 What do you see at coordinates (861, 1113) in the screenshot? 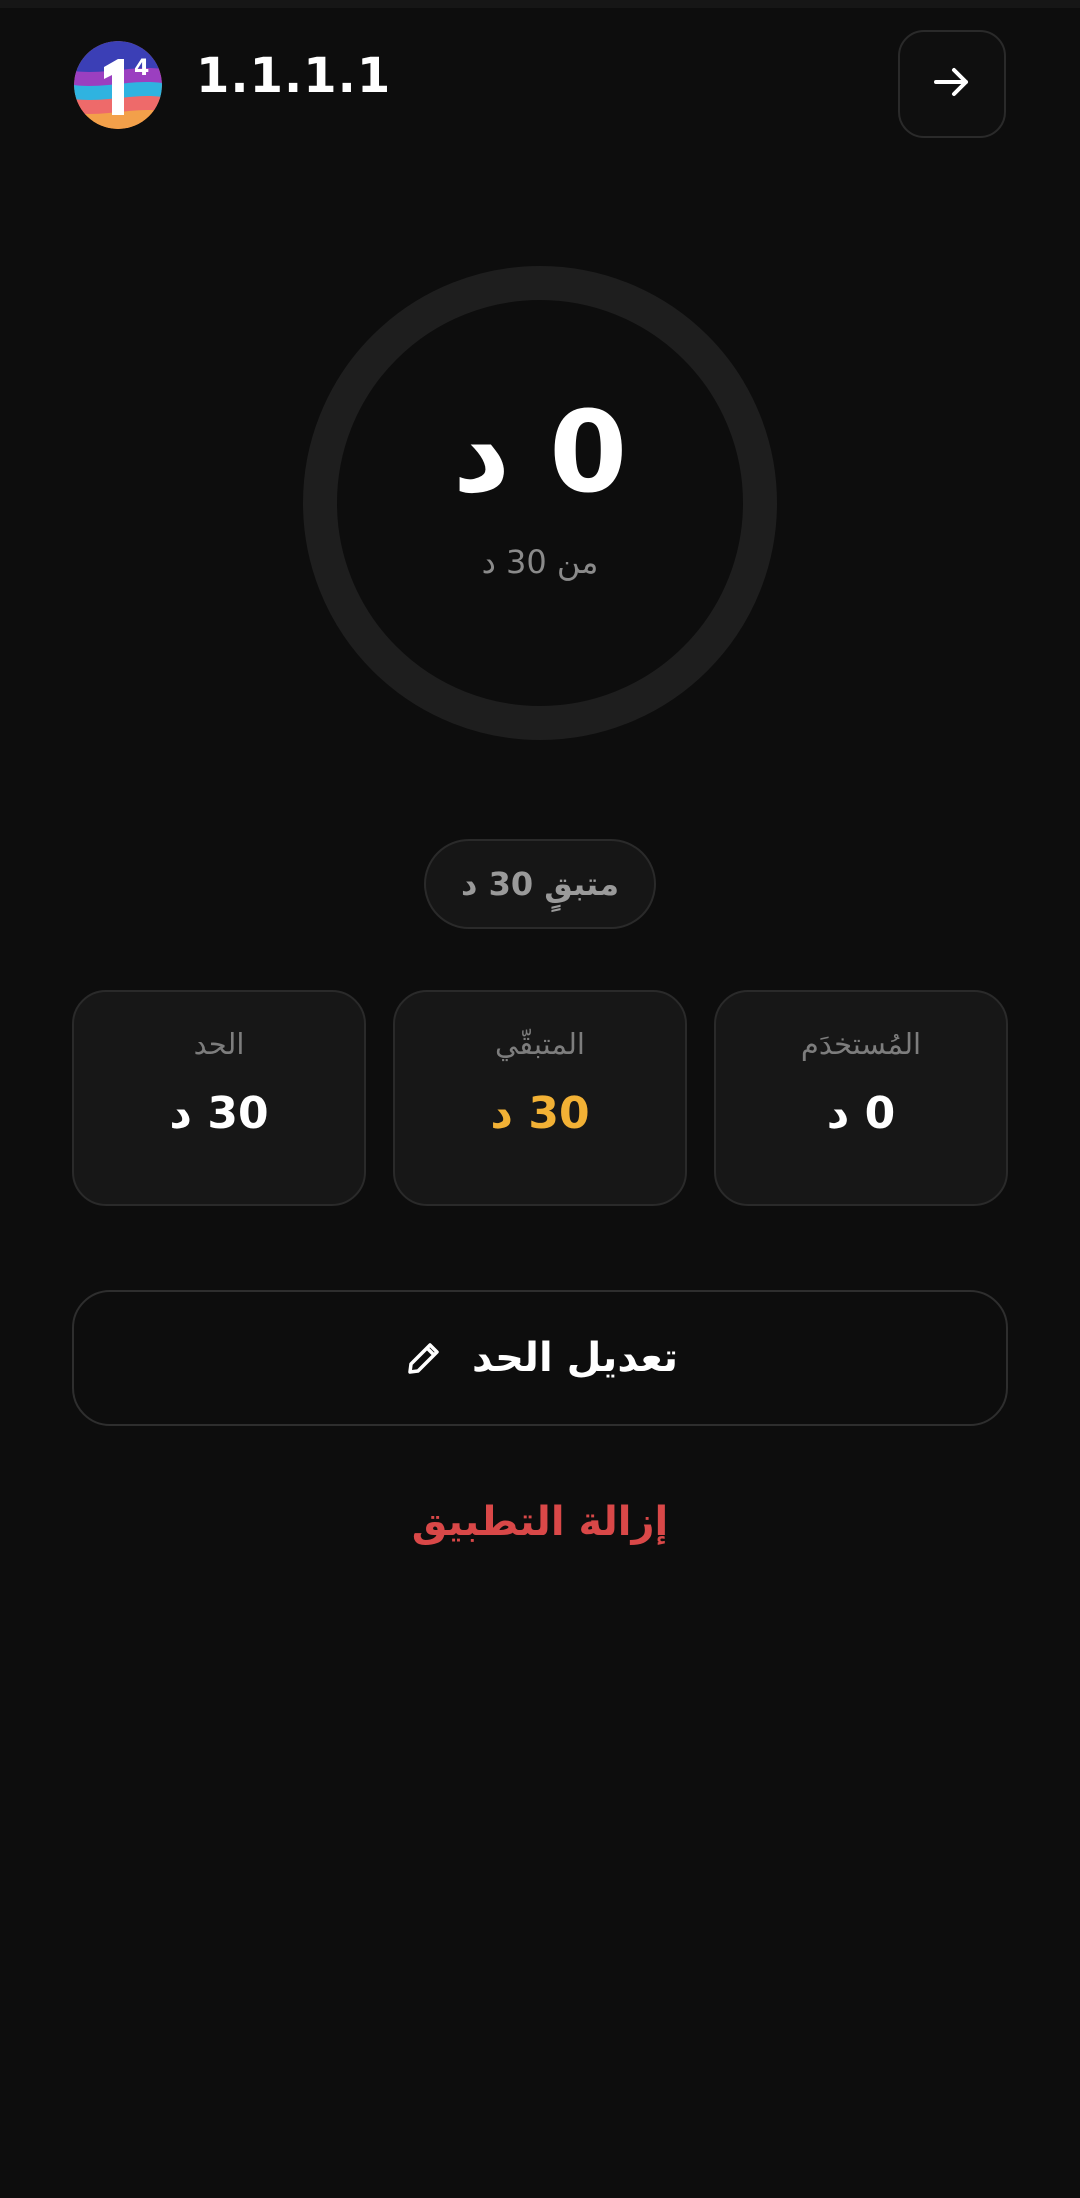
I see `stat-value-used: 0 د` at bounding box center [861, 1113].